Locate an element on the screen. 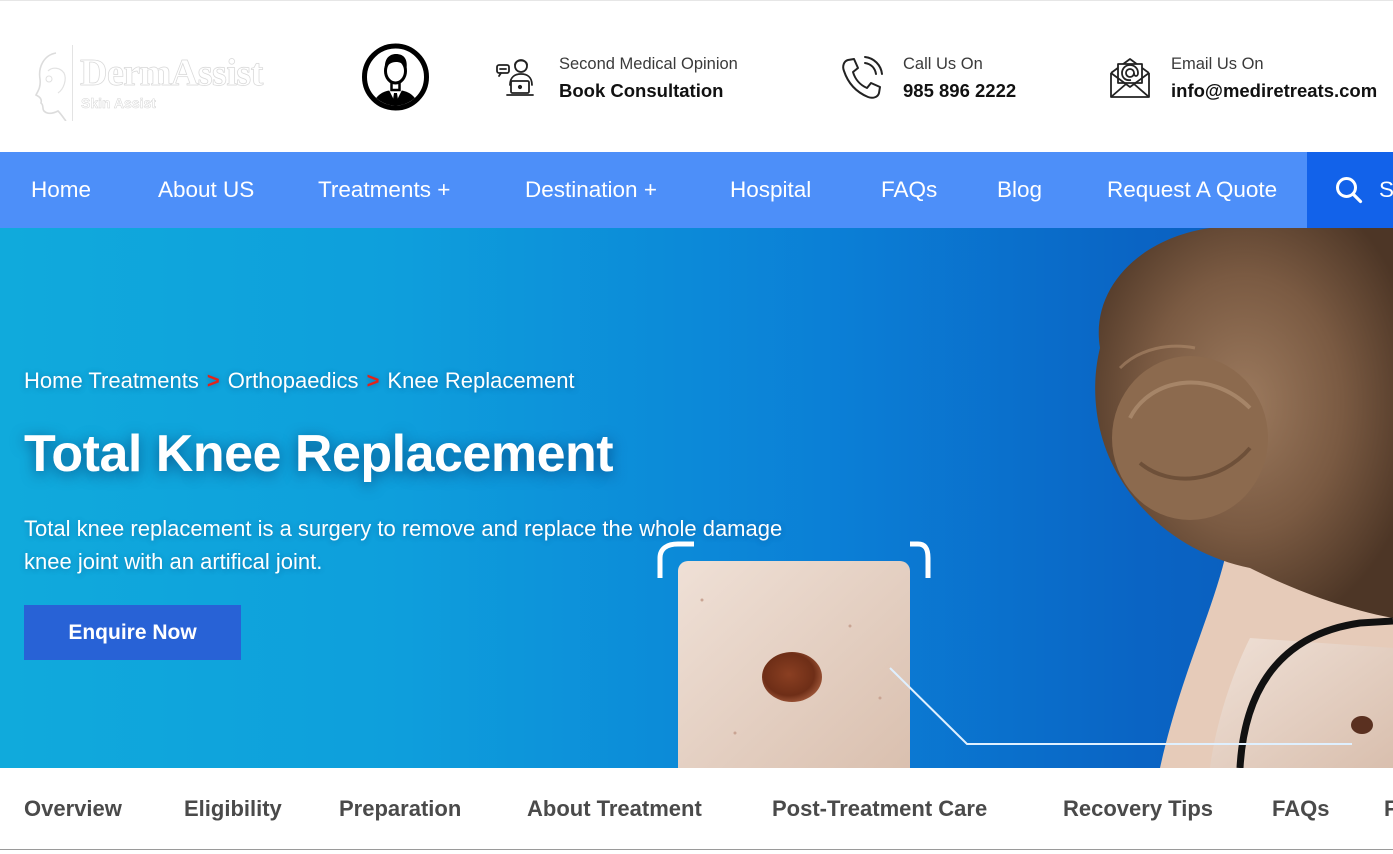 The height and width of the screenshot is (854, 1393). tab-faqs: FAQs is located at coordinates (1300, 809).